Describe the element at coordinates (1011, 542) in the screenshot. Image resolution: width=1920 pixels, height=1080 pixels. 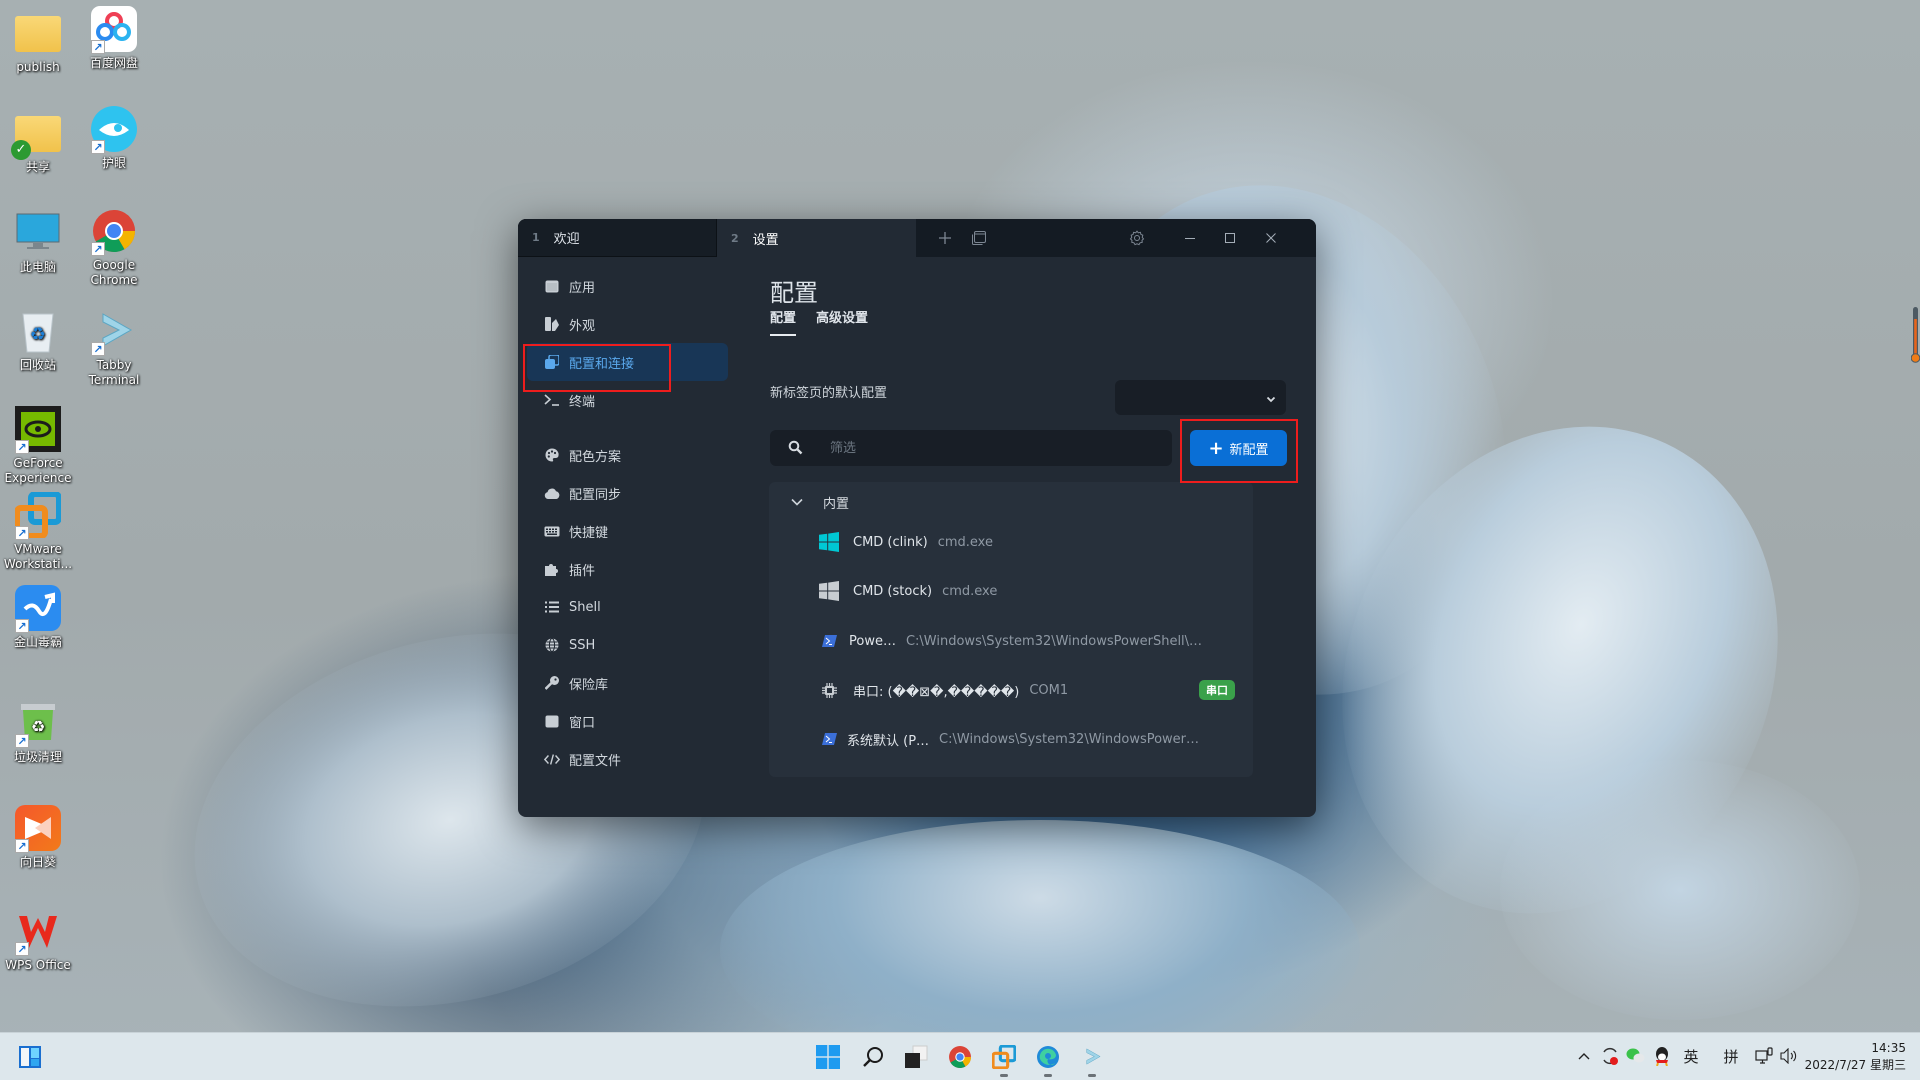
I see `profile-row: CMD (clink) cmd.exe` at that location.